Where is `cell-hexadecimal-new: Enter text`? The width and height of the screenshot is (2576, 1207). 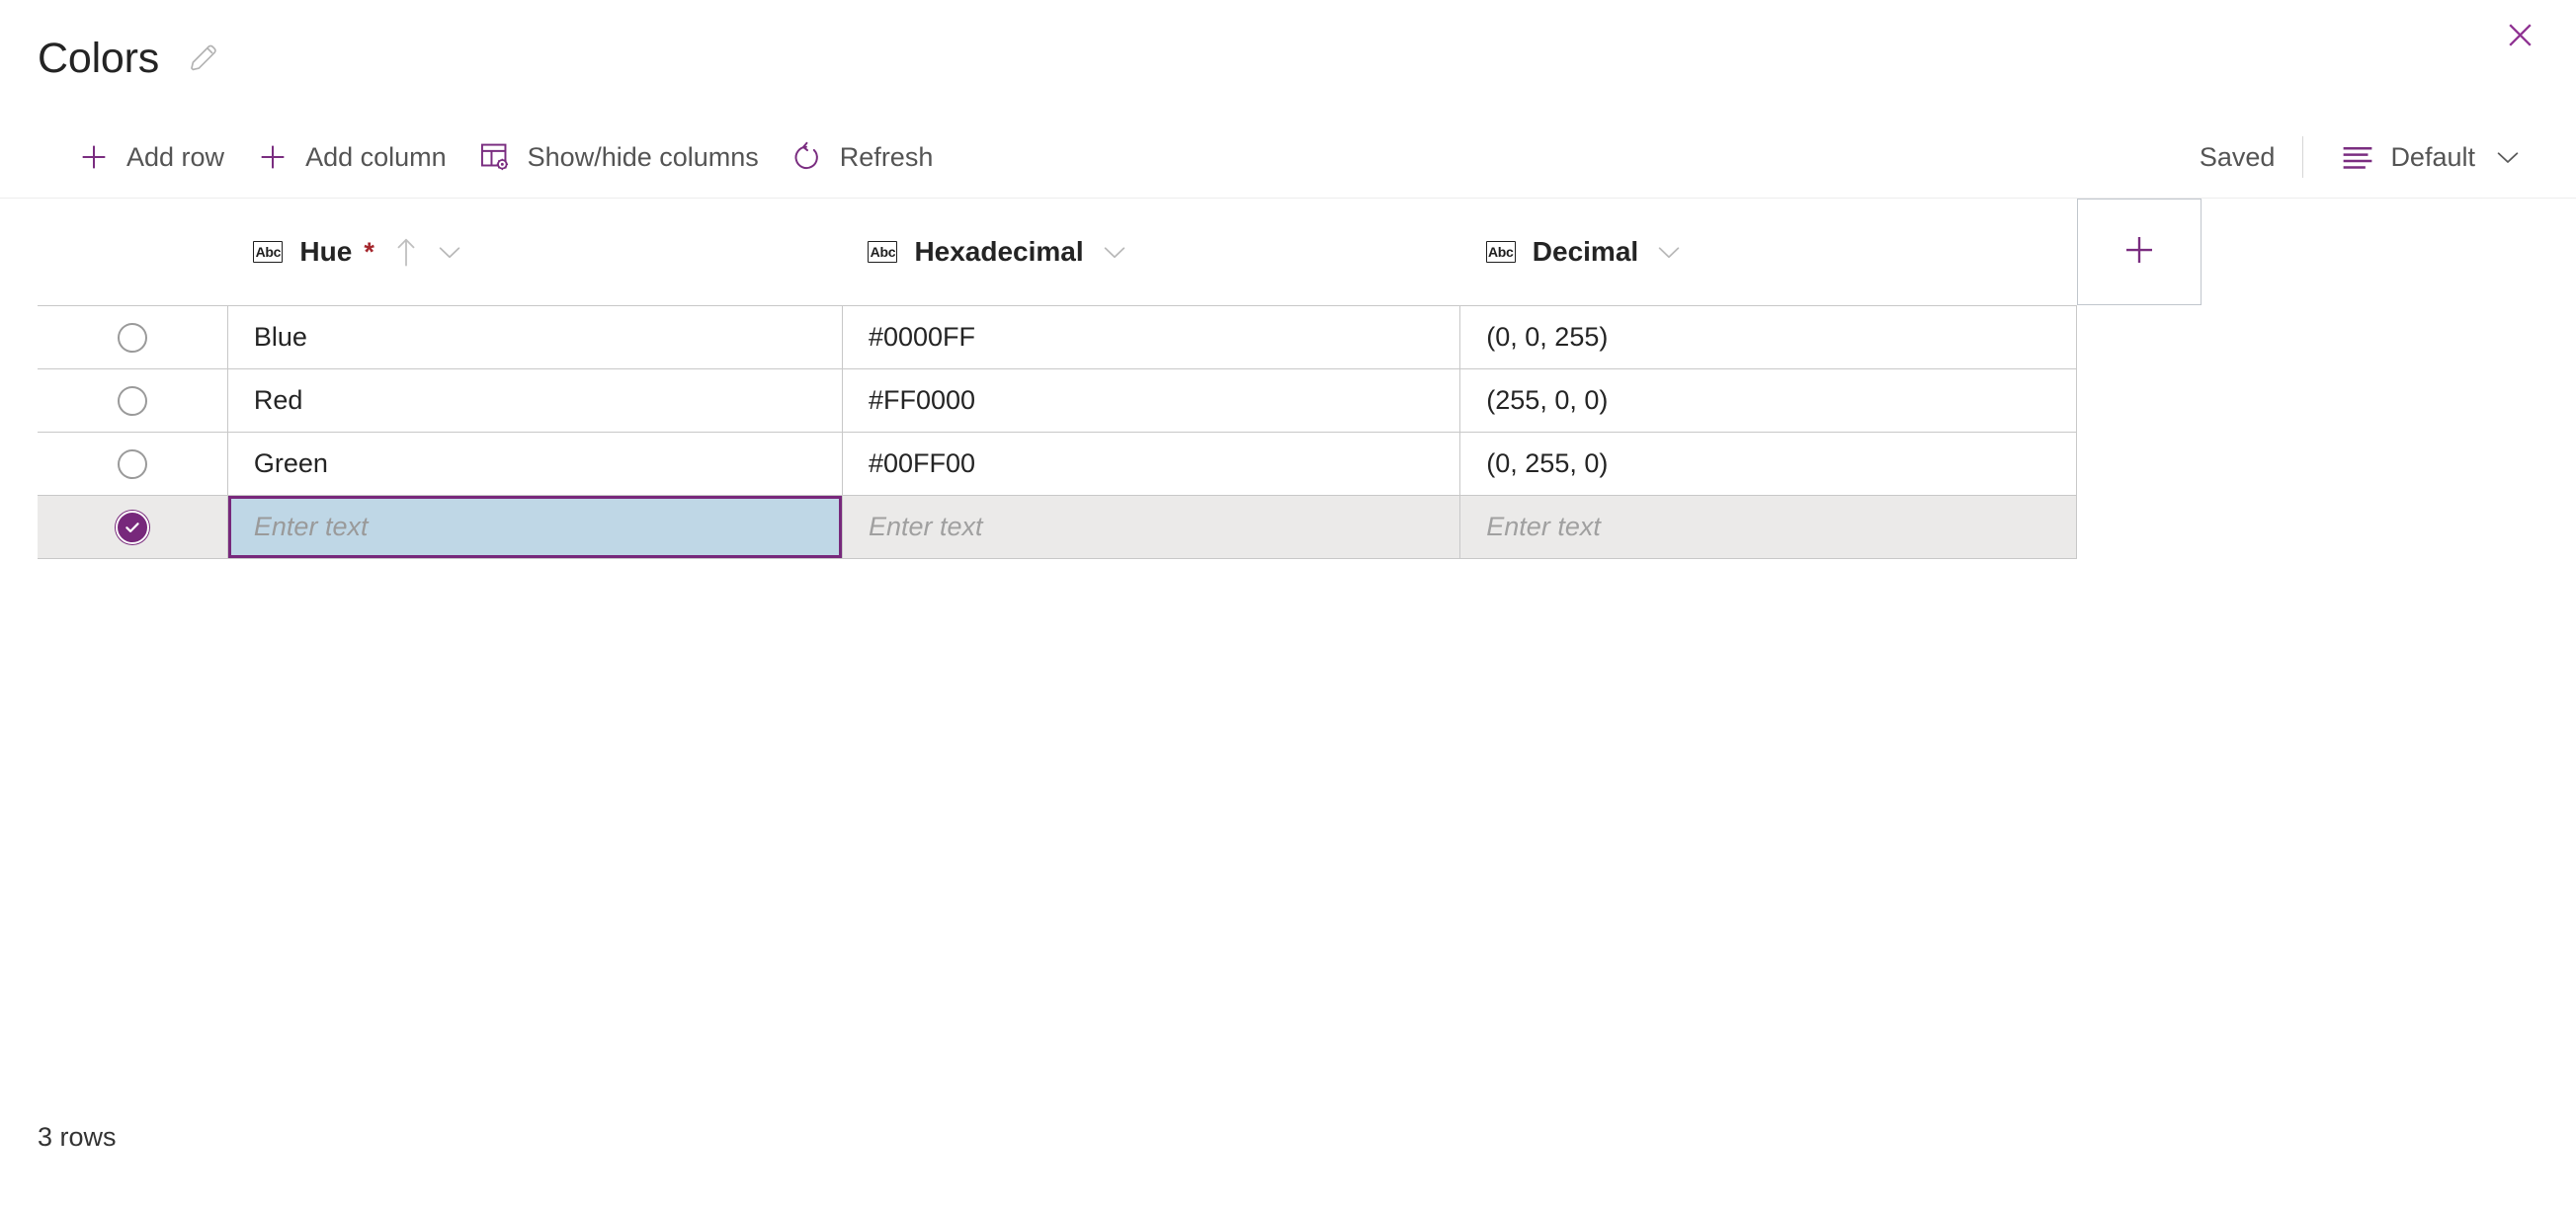 cell-hexadecimal-new: Enter text is located at coordinates (1151, 527).